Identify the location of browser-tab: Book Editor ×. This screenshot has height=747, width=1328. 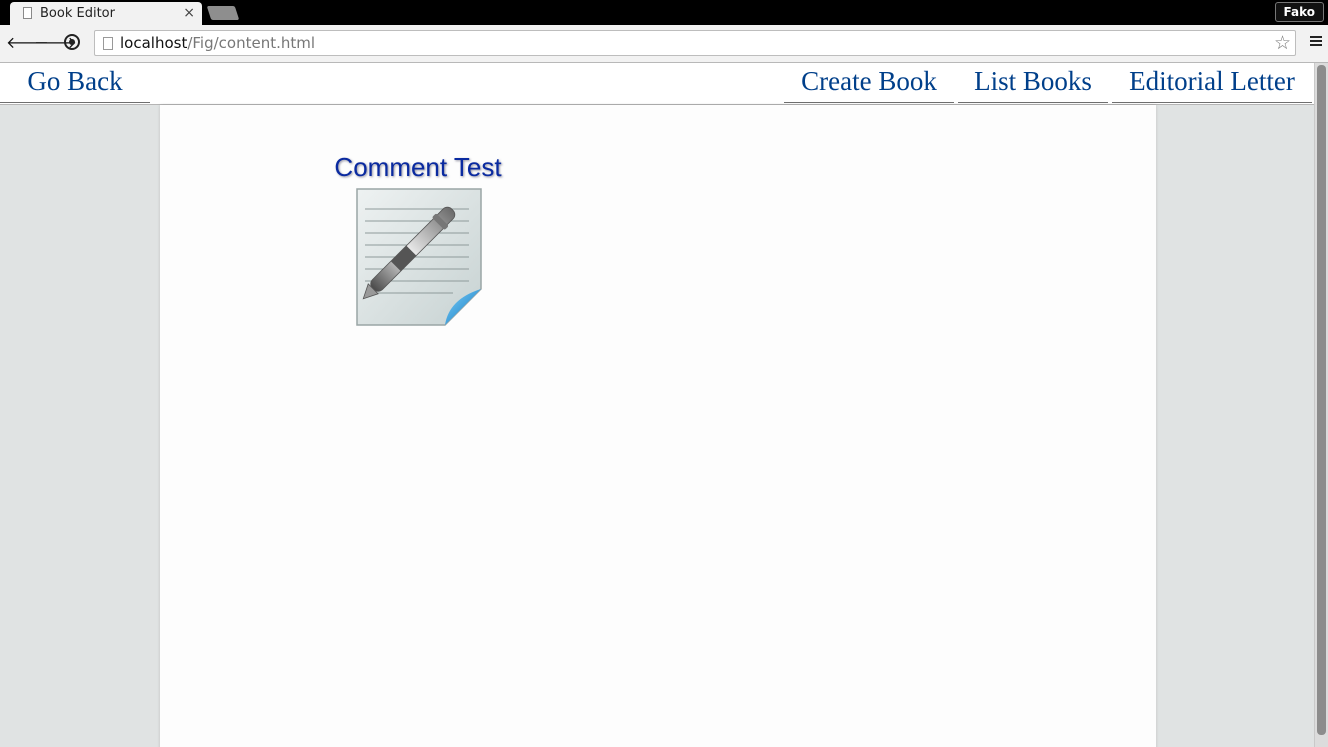
(106, 13).